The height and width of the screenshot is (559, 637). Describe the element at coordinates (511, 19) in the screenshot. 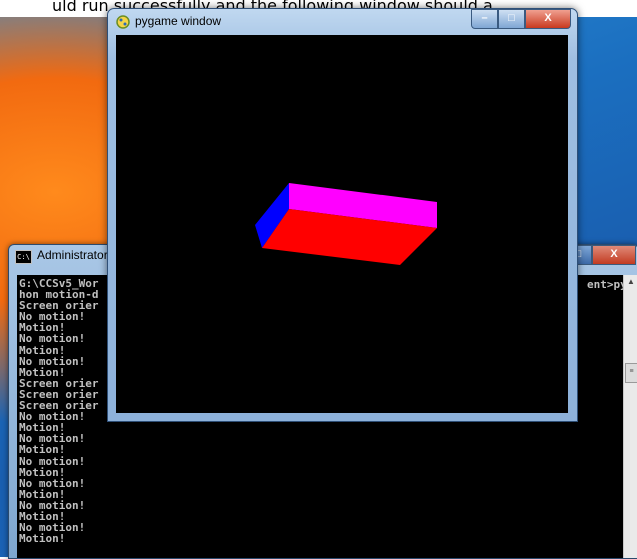

I see `maximize-button: □` at that location.